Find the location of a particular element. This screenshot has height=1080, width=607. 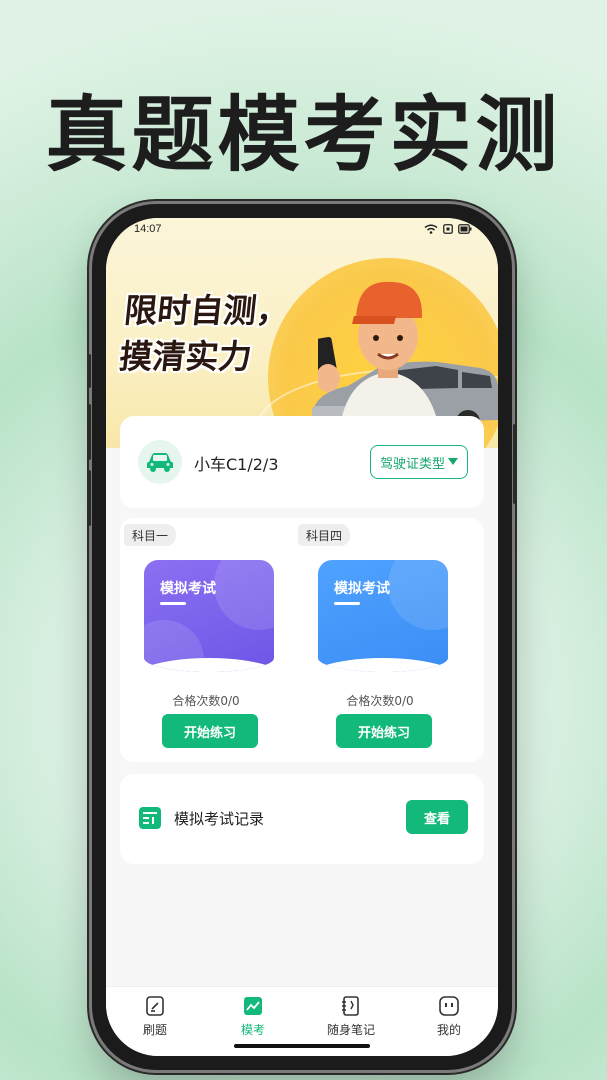

status-time: 14:07 is located at coordinates (148, 229).